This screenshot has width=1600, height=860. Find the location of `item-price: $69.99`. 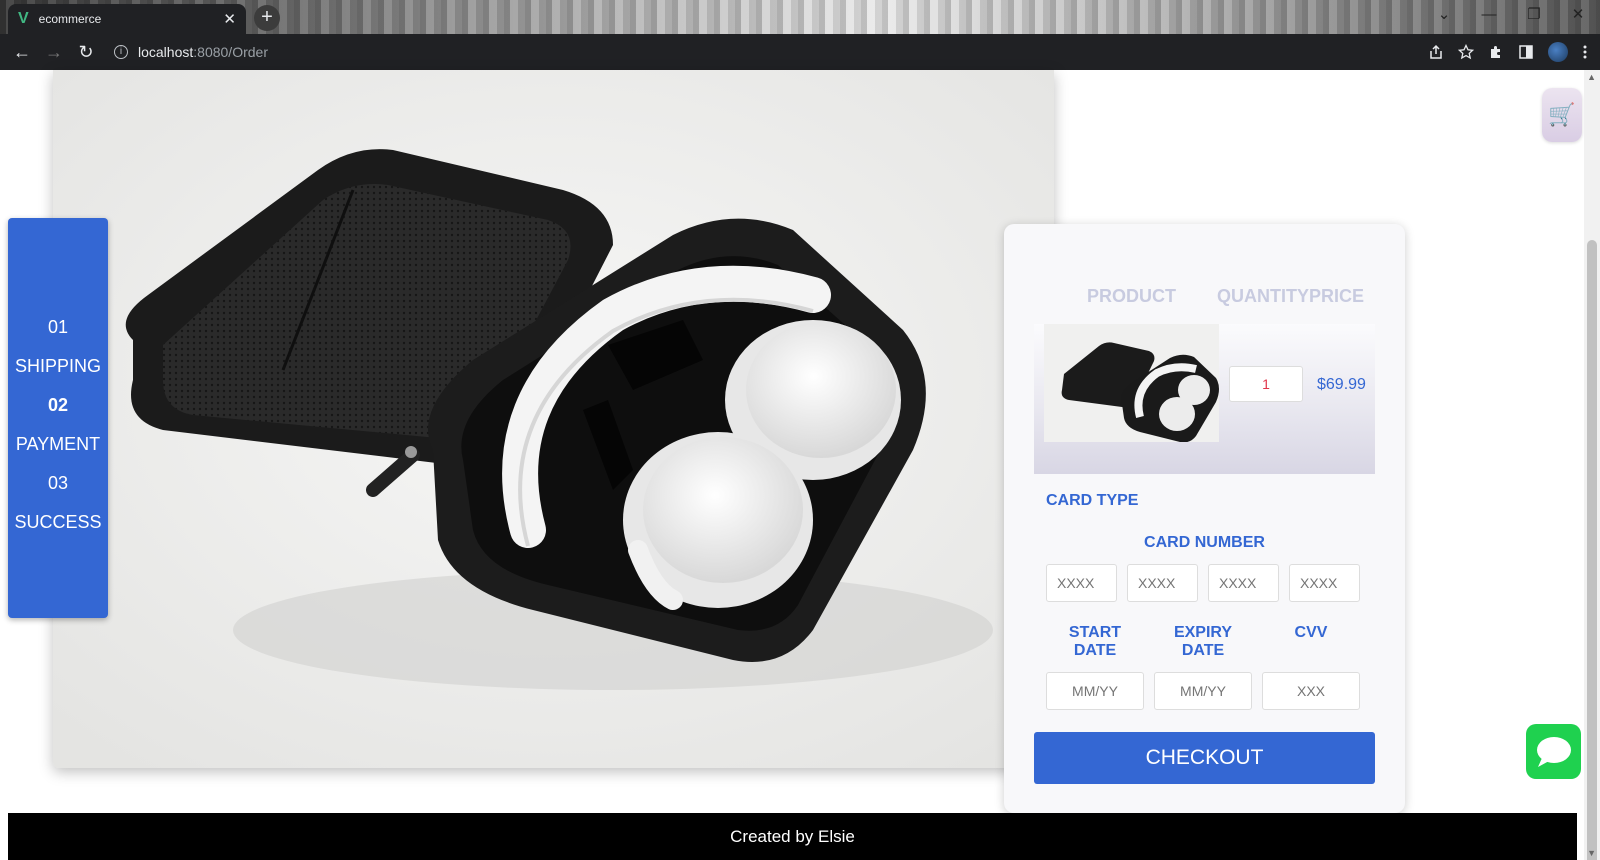

item-price: $69.99 is located at coordinates (1341, 384).